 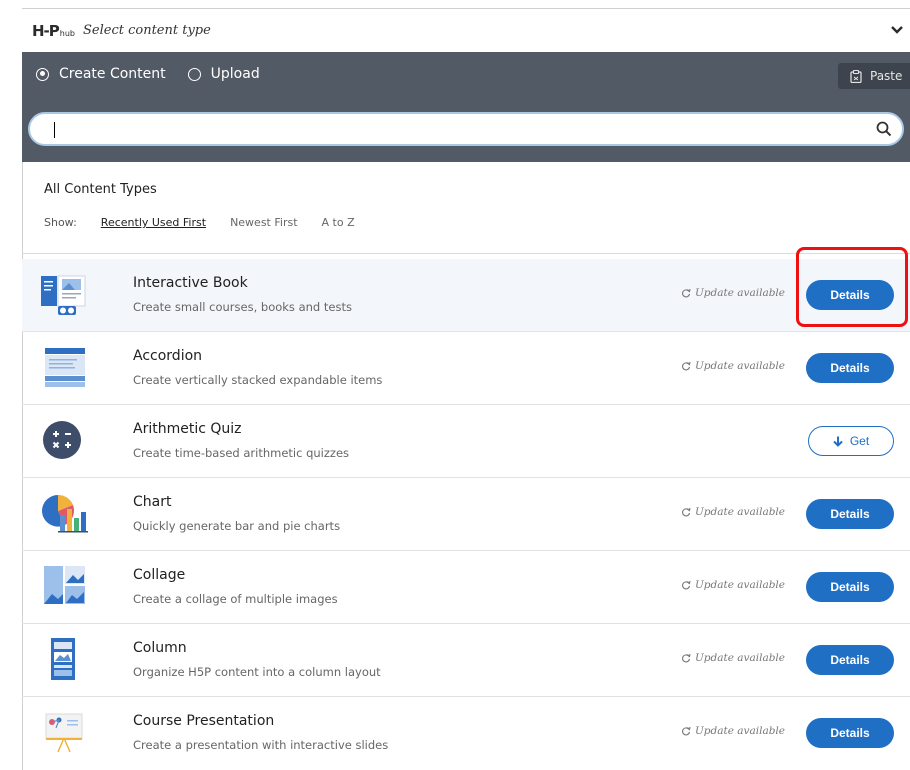 What do you see at coordinates (67, 33) in the screenshot?
I see `logo-subtext: hub` at bounding box center [67, 33].